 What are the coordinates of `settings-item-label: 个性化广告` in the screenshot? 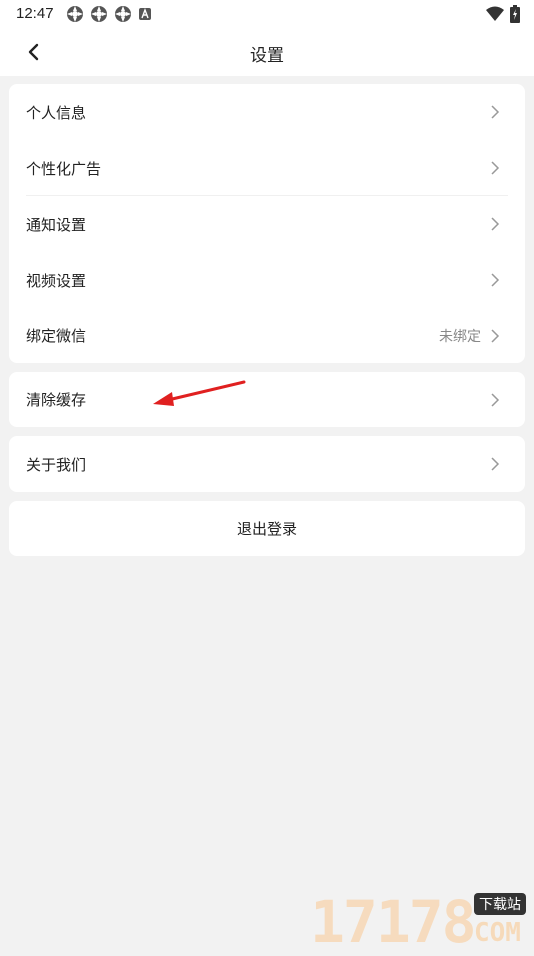 It's located at (64, 168).